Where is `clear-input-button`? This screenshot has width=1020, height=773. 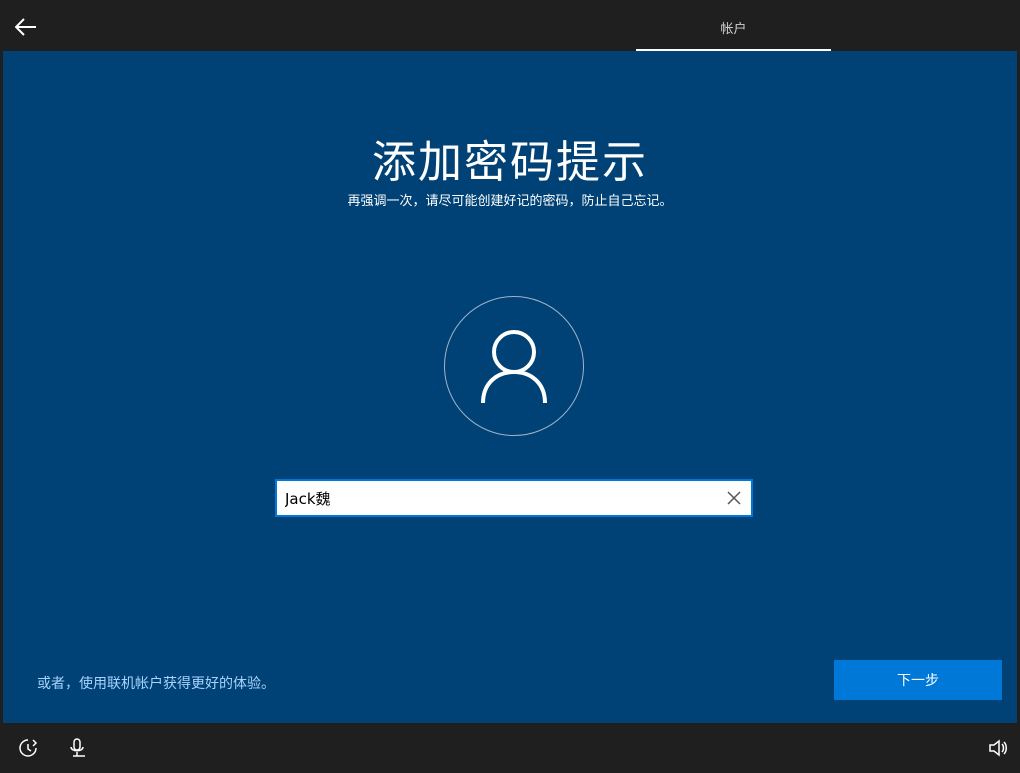 clear-input-button is located at coordinates (734, 498).